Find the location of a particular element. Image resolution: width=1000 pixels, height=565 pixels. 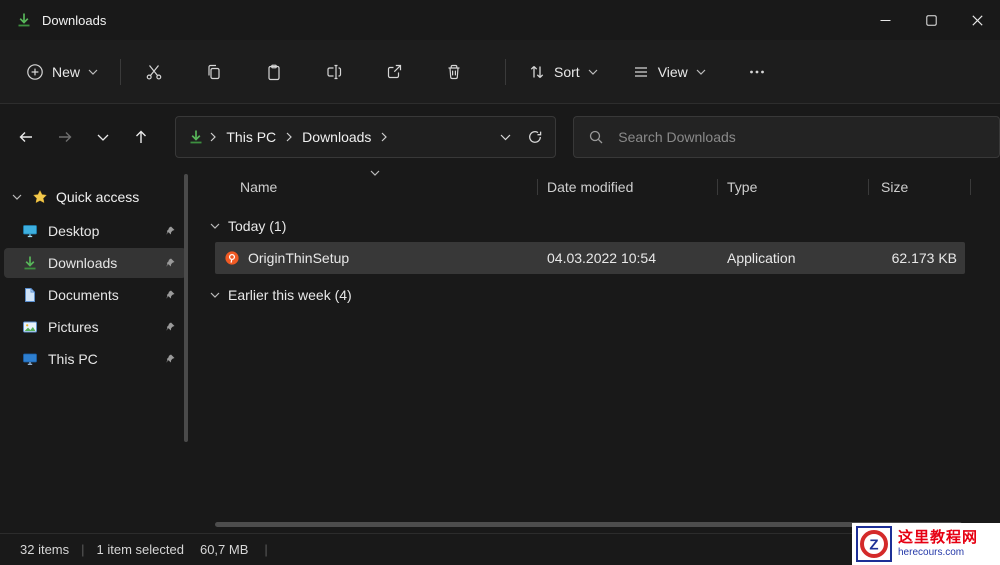

up-button is located at coordinates (141, 137).